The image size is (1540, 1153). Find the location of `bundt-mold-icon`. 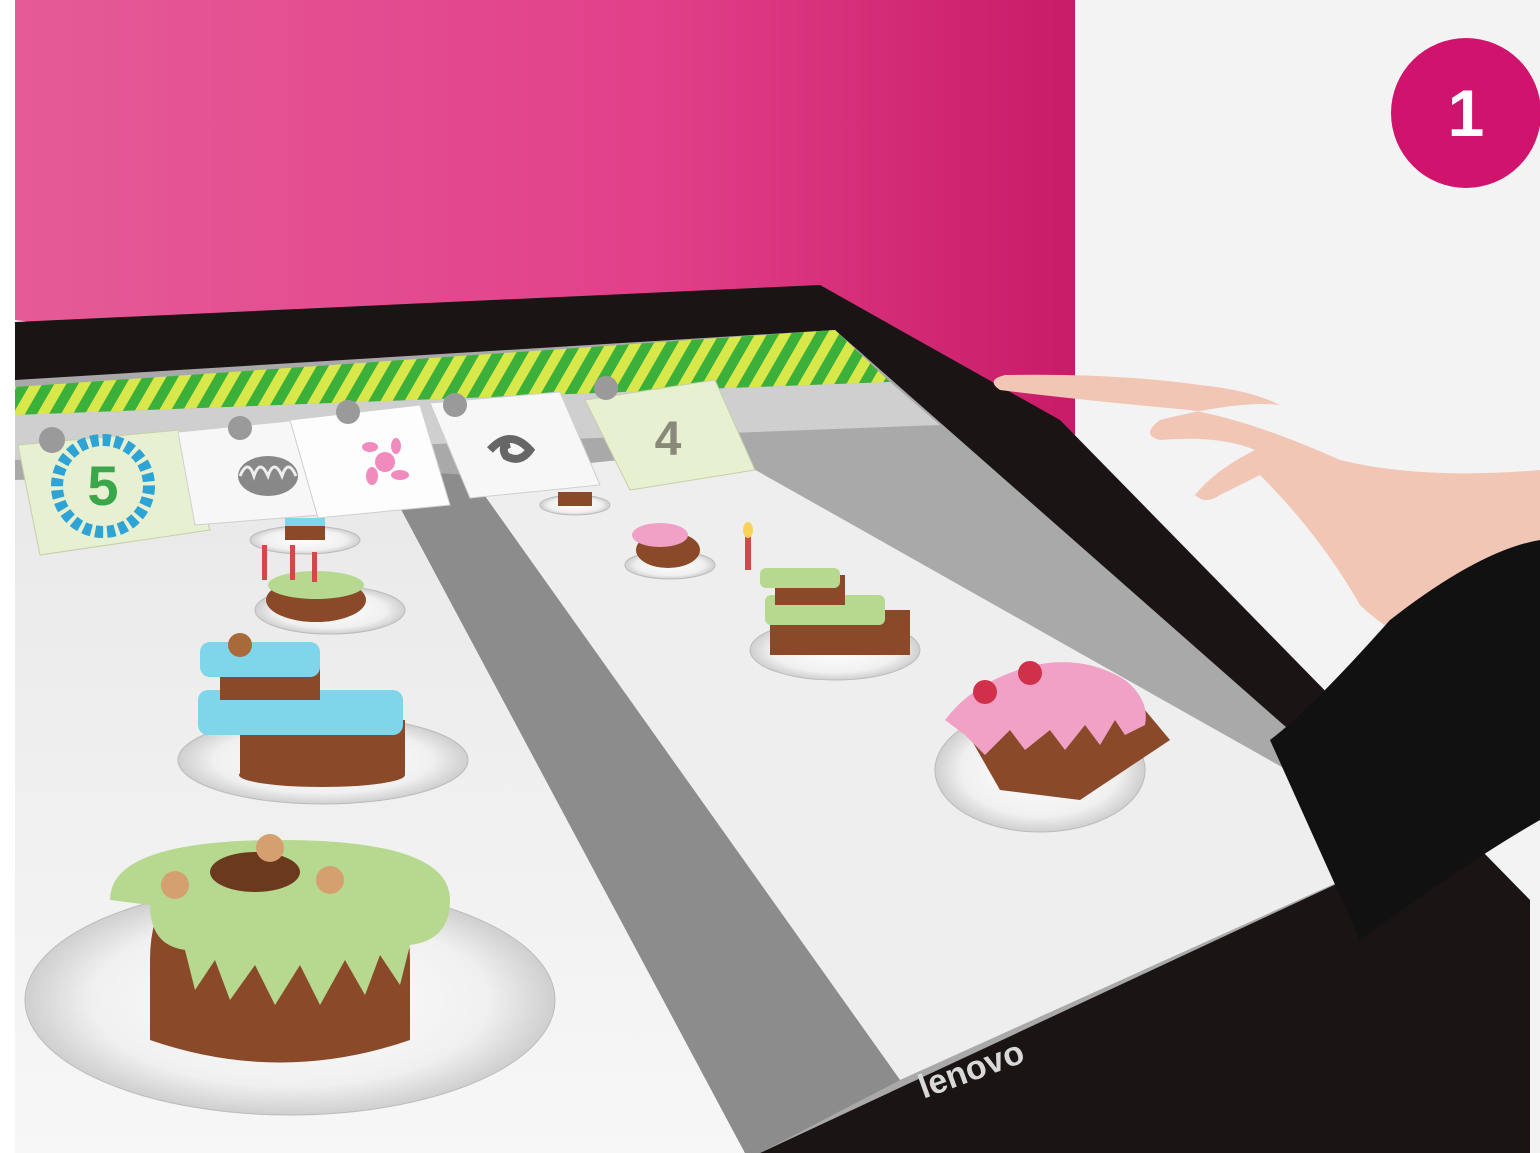

bundt-mold-icon is located at coordinates (268, 476).